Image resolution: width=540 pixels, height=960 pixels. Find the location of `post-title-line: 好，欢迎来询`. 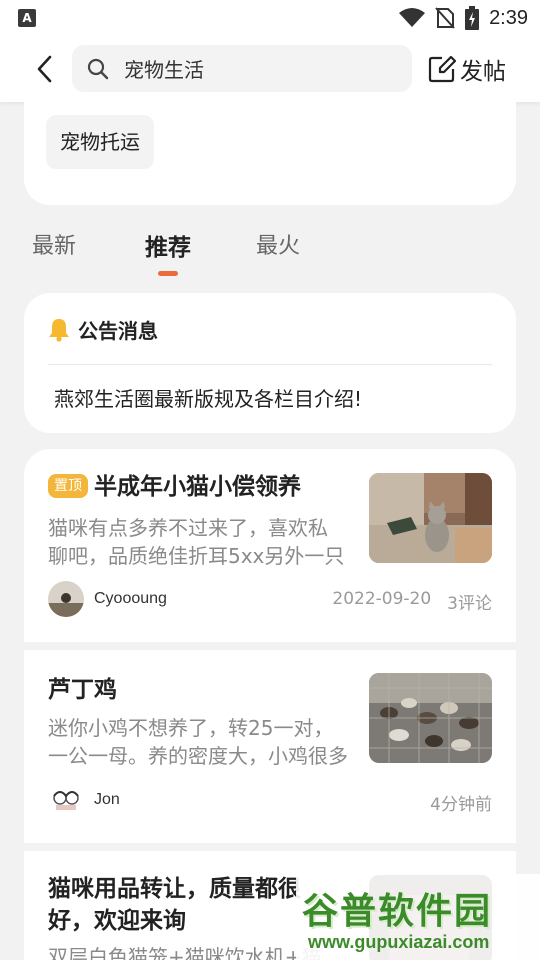

post-title-line: 好，欢迎来询 is located at coordinates (117, 921).